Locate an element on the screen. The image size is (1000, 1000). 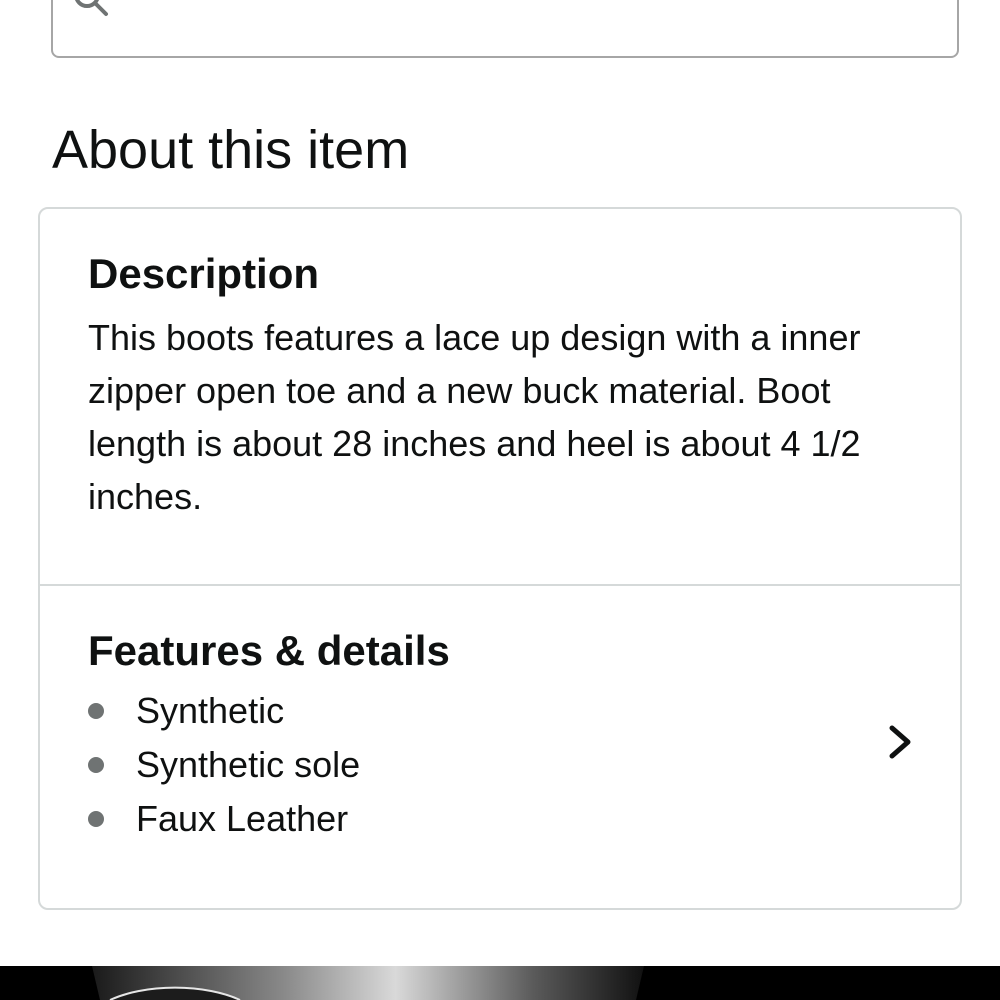
feature-label: Synthetic is located at coordinates (210, 710).